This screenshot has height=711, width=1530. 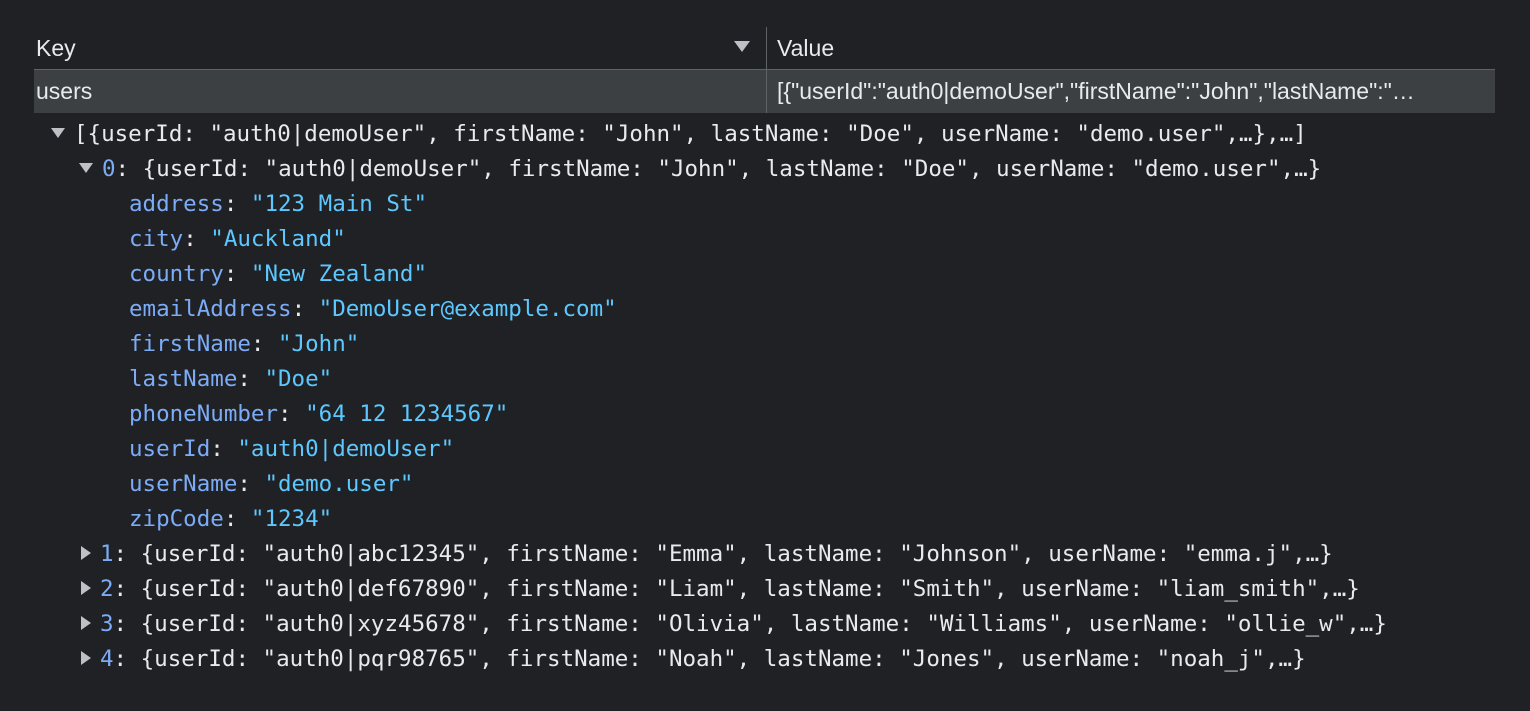 I want to click on property-key: phoneNumber, so click(x=204, y=414).